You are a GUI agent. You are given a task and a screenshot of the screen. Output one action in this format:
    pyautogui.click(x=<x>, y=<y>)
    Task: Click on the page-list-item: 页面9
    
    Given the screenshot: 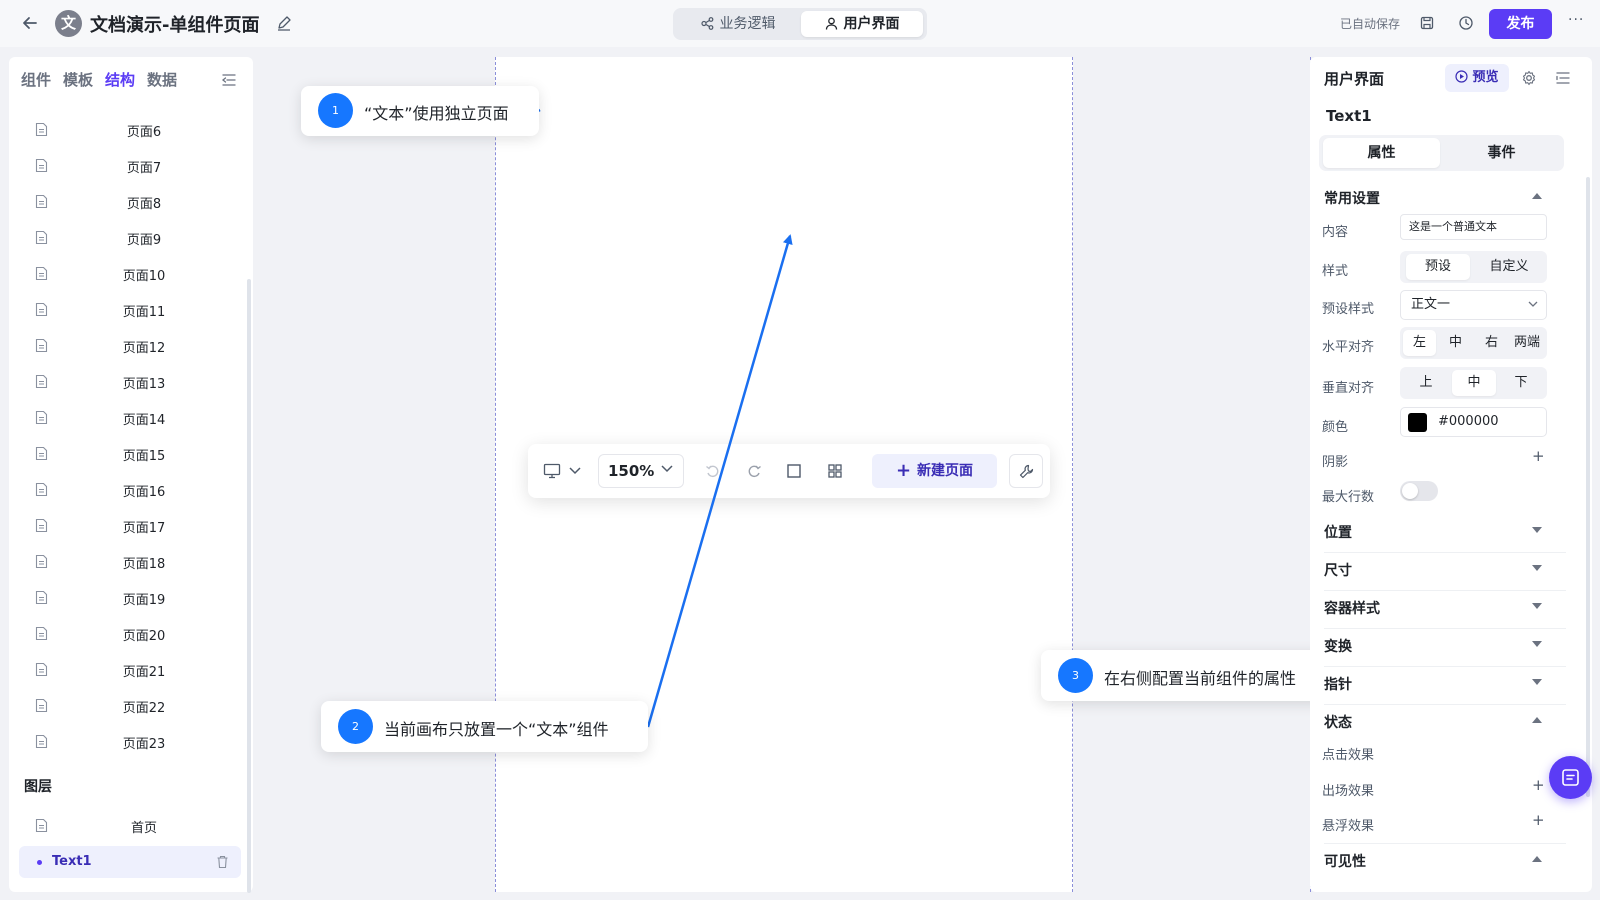 What is the action you would take?
    pyautogui.click(x=129, y=238)
    